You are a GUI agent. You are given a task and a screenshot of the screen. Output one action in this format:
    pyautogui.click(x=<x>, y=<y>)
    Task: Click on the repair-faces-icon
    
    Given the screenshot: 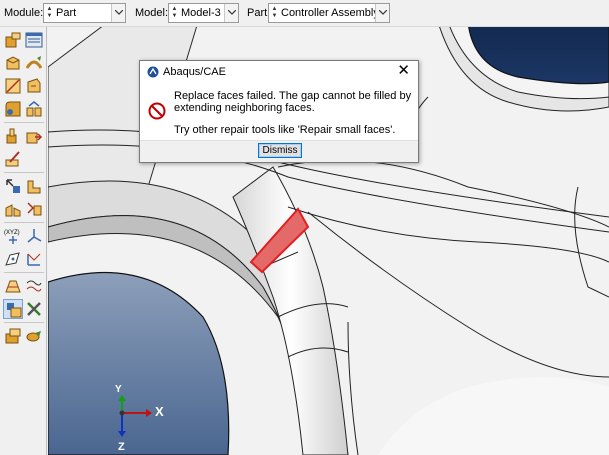 What is the action you would take?
    pyautogui.click(x=13, y=286)
    